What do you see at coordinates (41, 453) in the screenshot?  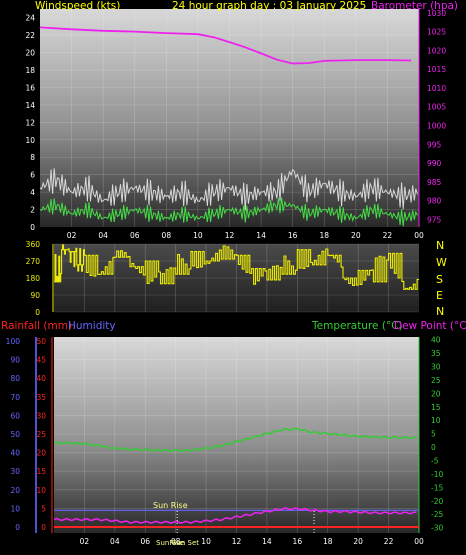 I see `rainfall-y-tick-label: 20` at bounding box center [41, 453].